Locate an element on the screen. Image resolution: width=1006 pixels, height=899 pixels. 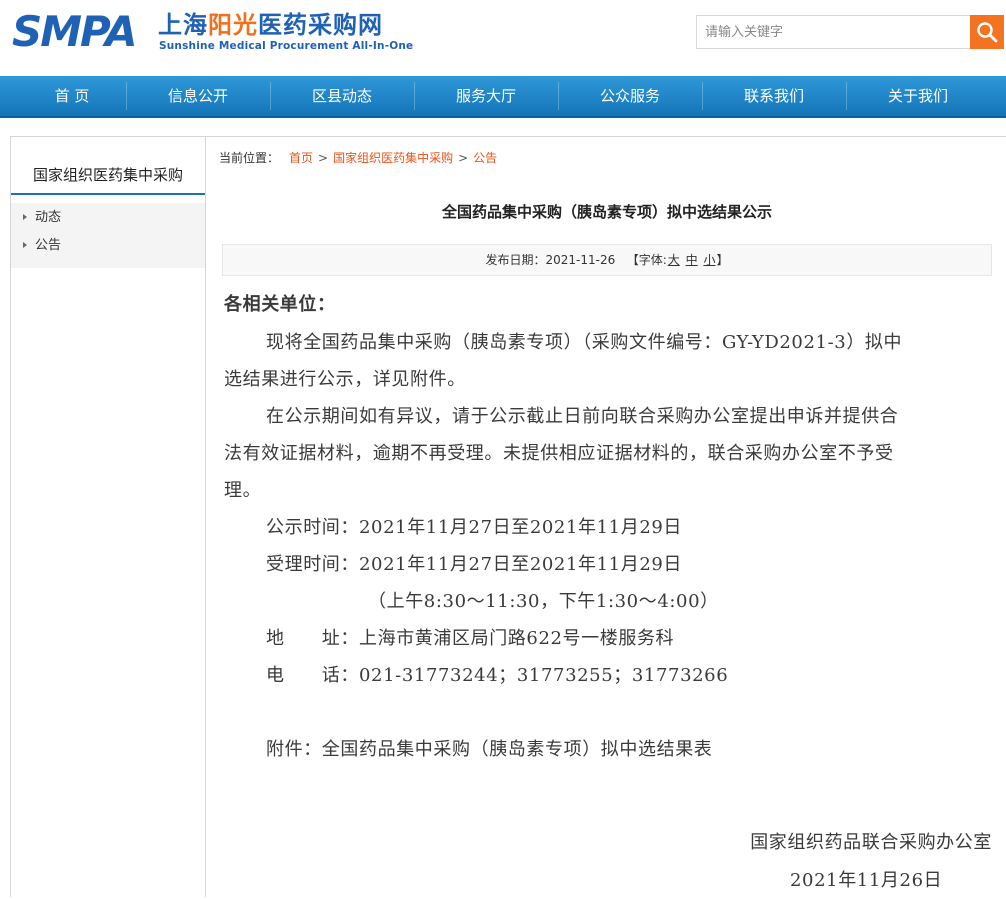
contact-address: 地 址：上海市黄浦区局门路622号一楼服务科 is located at coordinates (470, 638).